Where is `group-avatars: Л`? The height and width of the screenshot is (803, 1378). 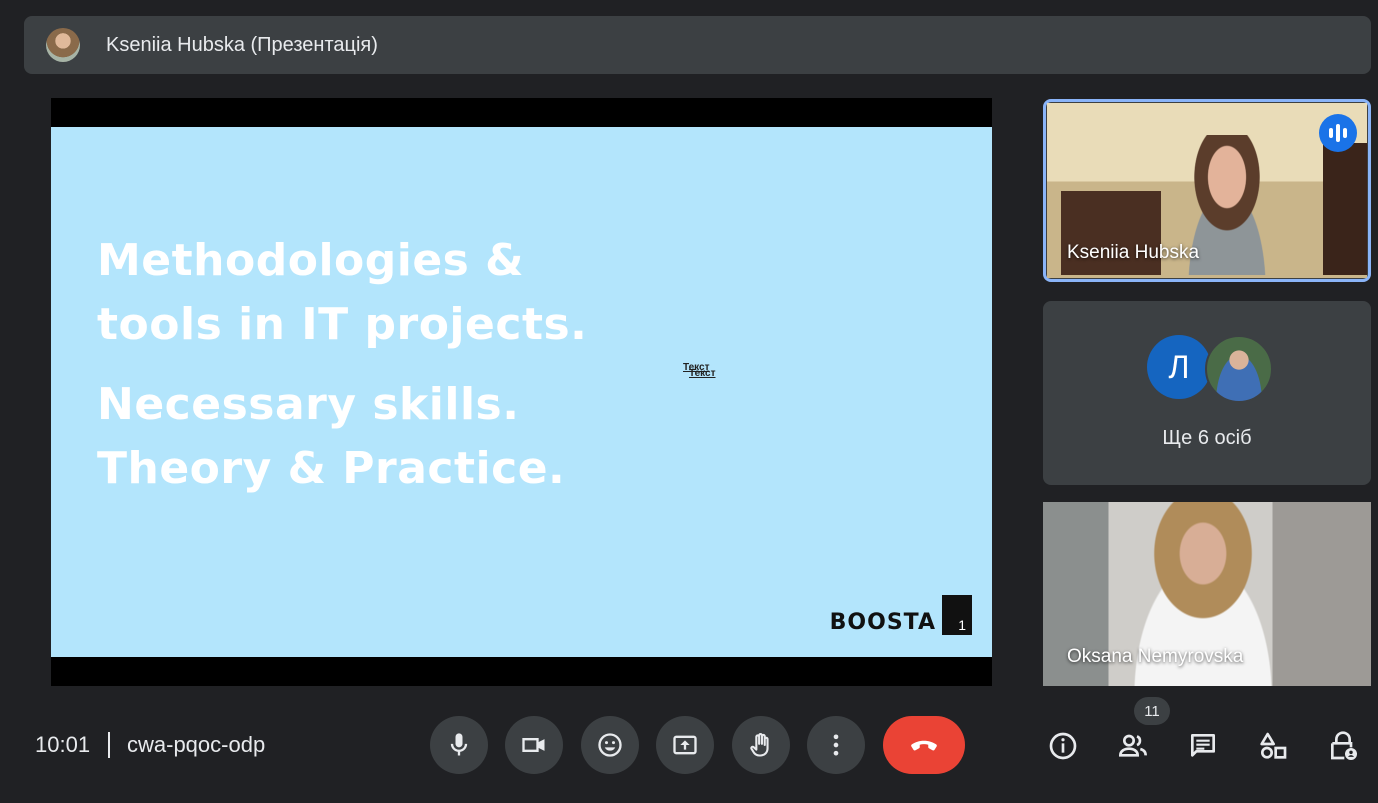
group-avatars: Л is located at coordinates (1210, 369).